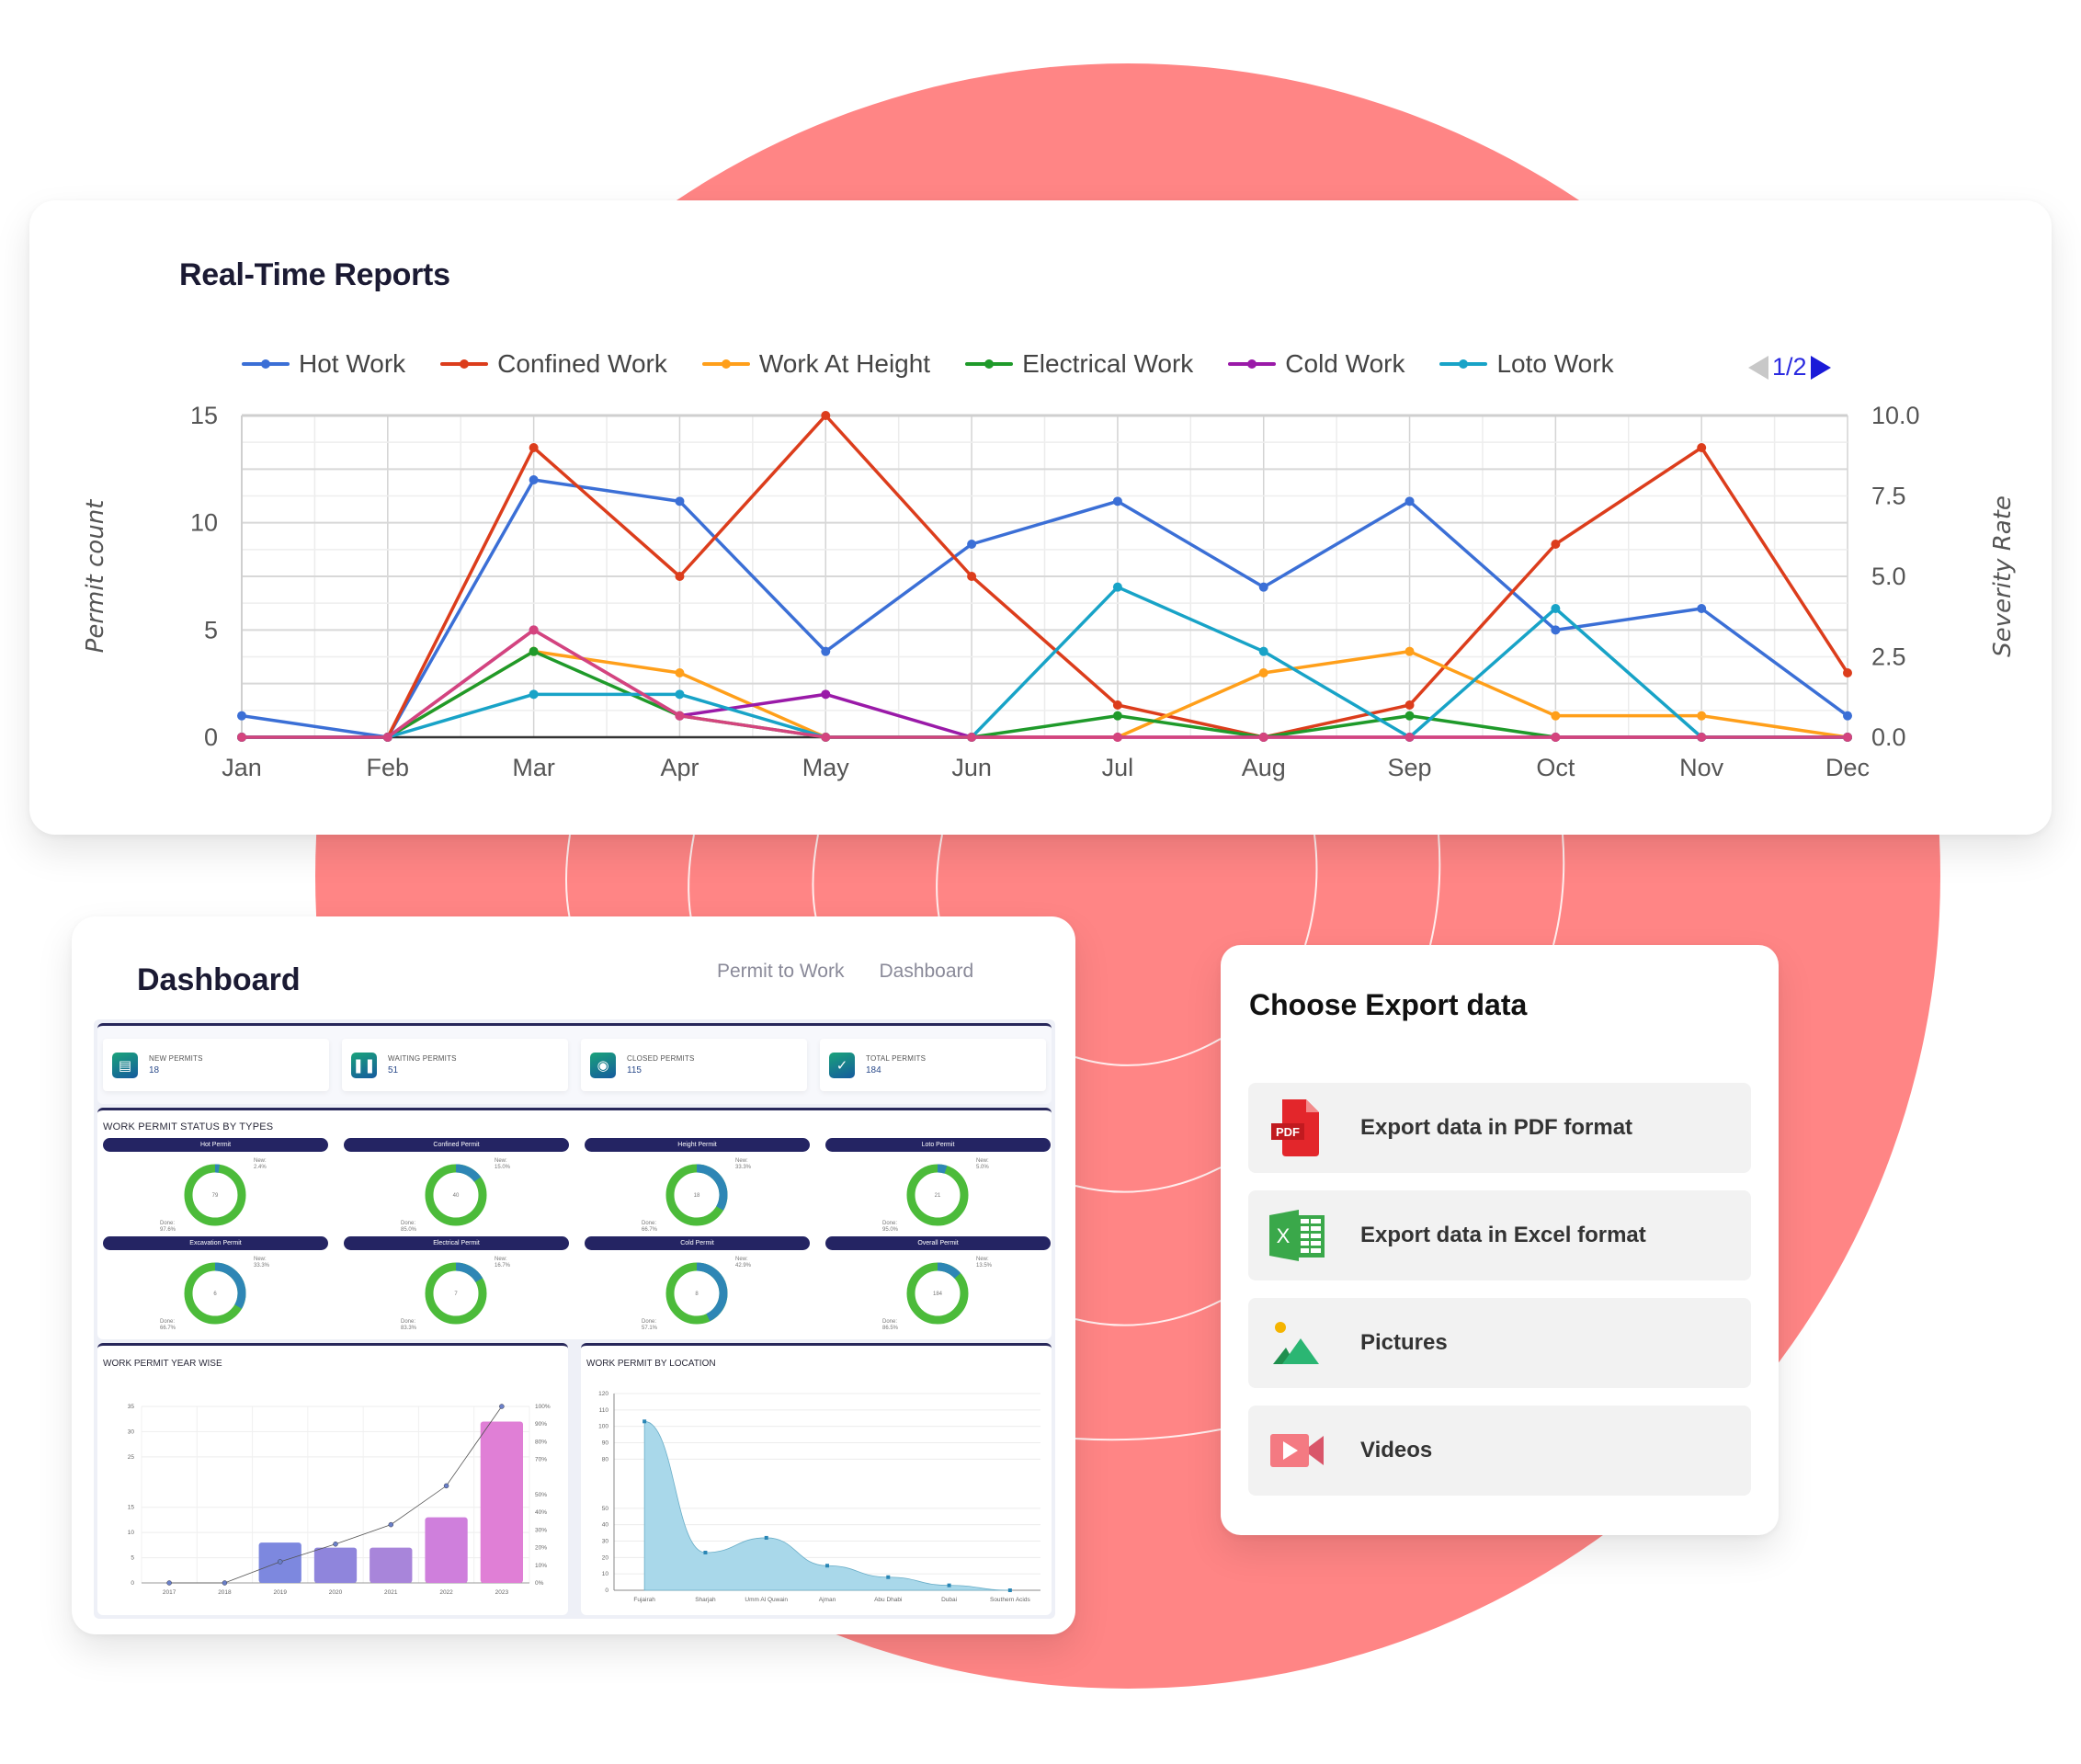  I want to click on export-pdf-label: Export data in PDF format, so click(1496, 1127).